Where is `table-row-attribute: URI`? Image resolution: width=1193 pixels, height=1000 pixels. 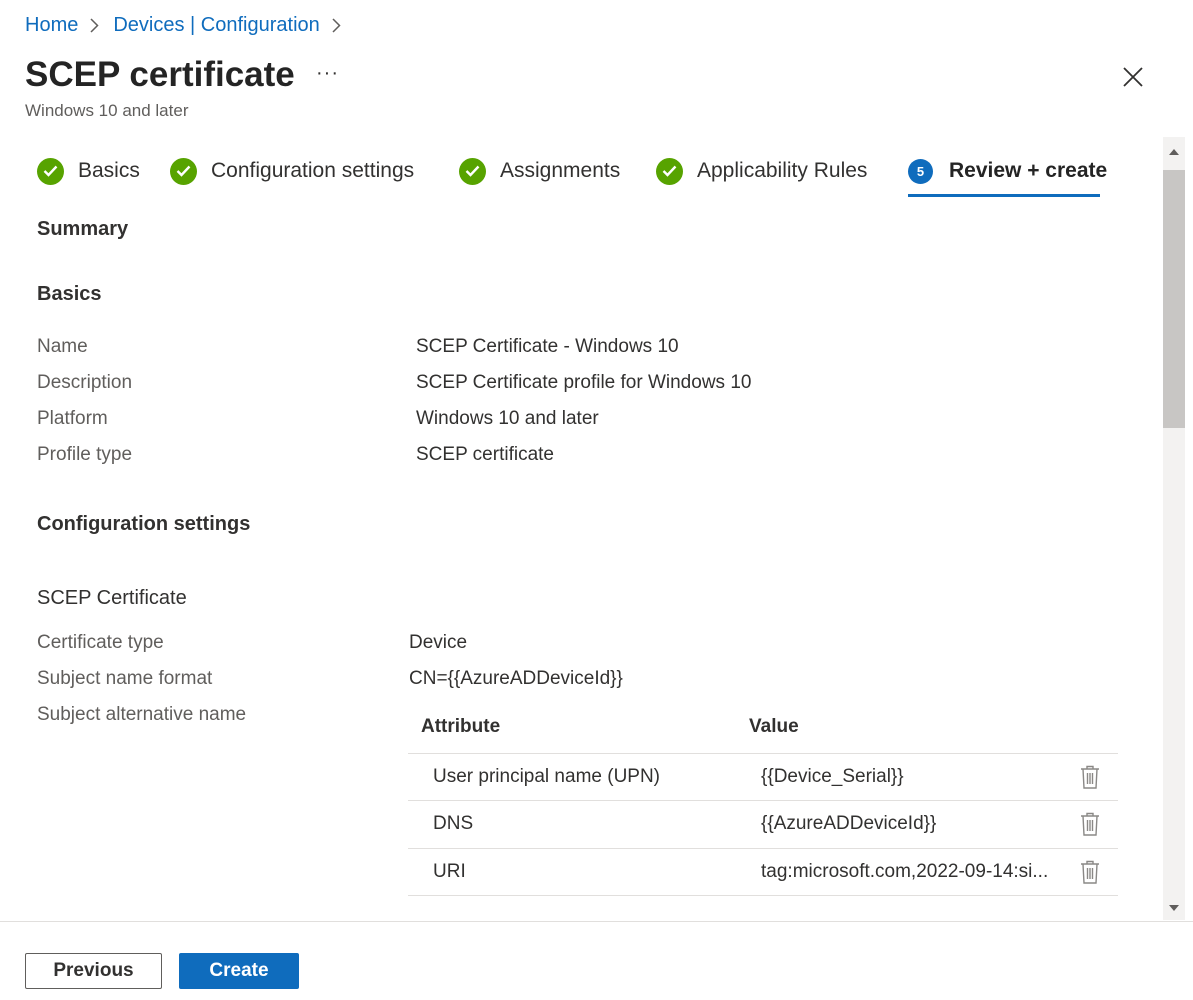 table-row-attribute: URI is located at coordinates (449, 871).